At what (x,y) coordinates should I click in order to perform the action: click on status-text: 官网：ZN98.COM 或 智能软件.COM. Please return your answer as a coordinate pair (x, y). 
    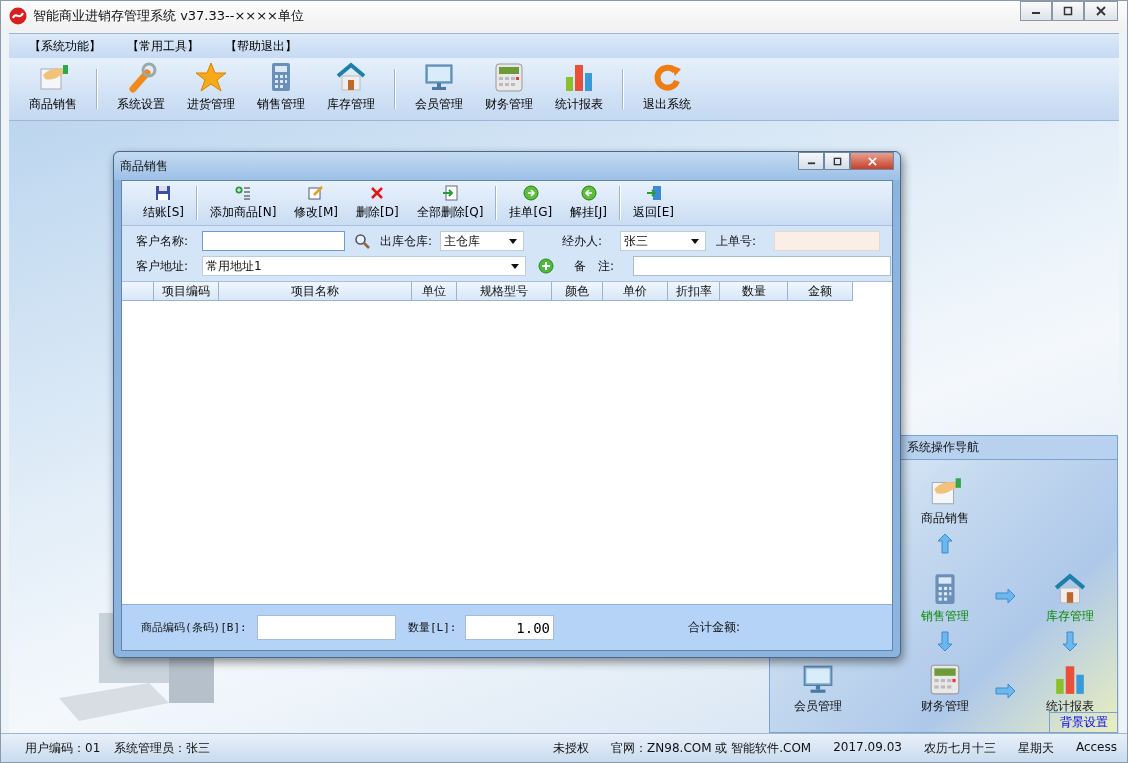
    Looking at the image, I should click on (711, 748).